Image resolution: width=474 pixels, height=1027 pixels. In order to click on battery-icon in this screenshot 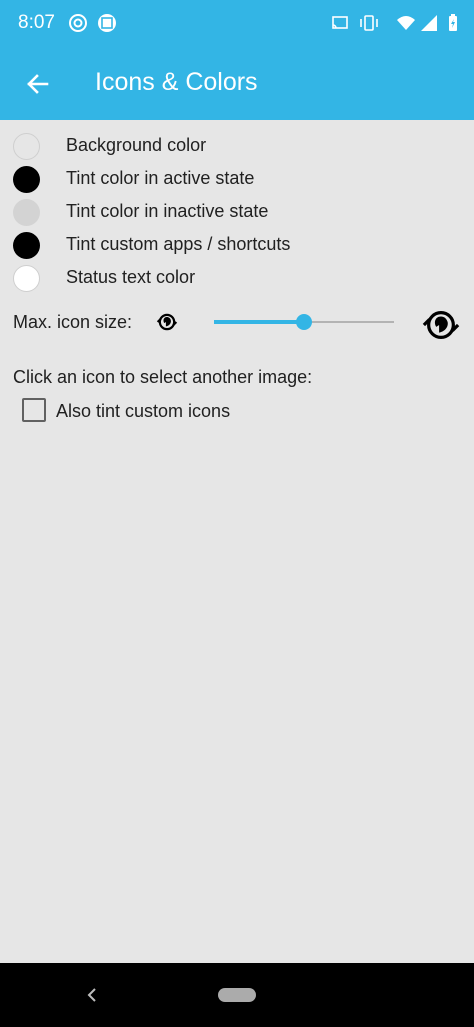, I will do `click(453, 22)`.